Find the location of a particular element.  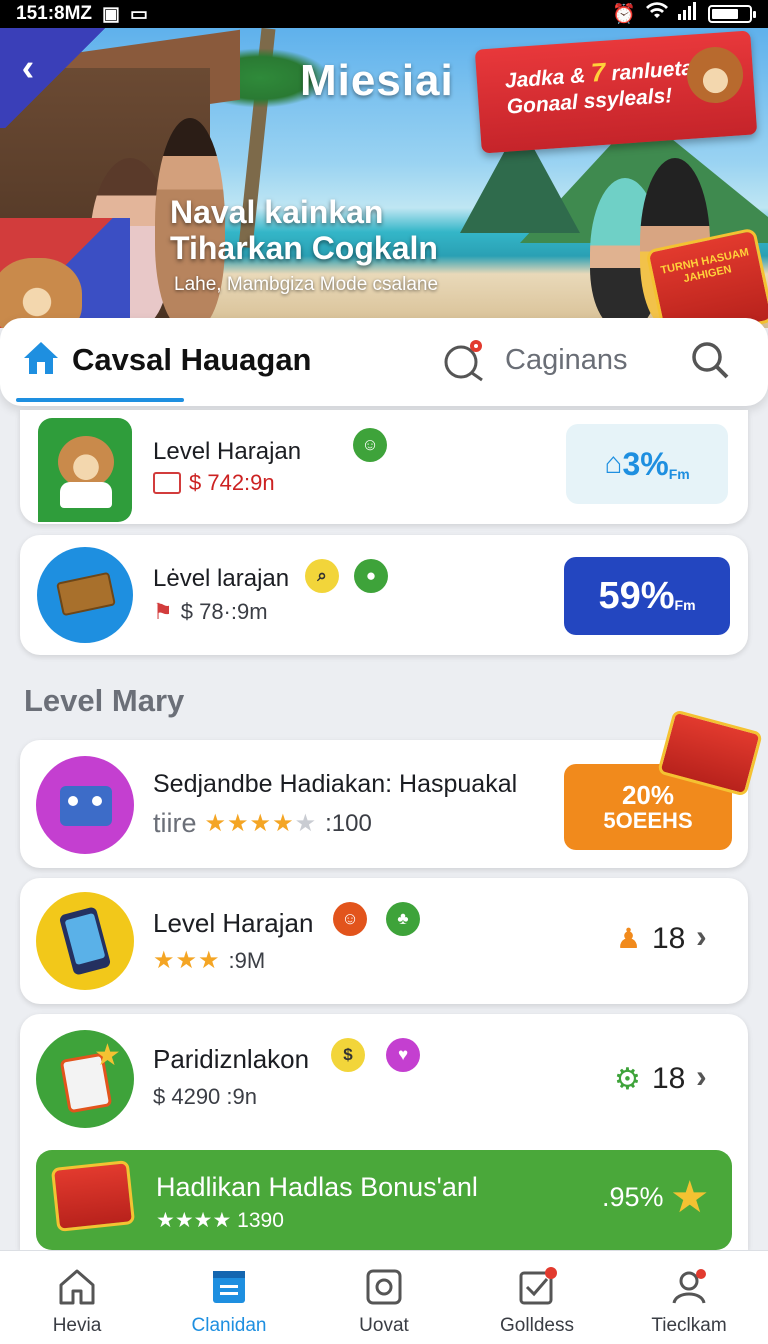

notification-icon: ▣ is located at coordinates (111, 14).